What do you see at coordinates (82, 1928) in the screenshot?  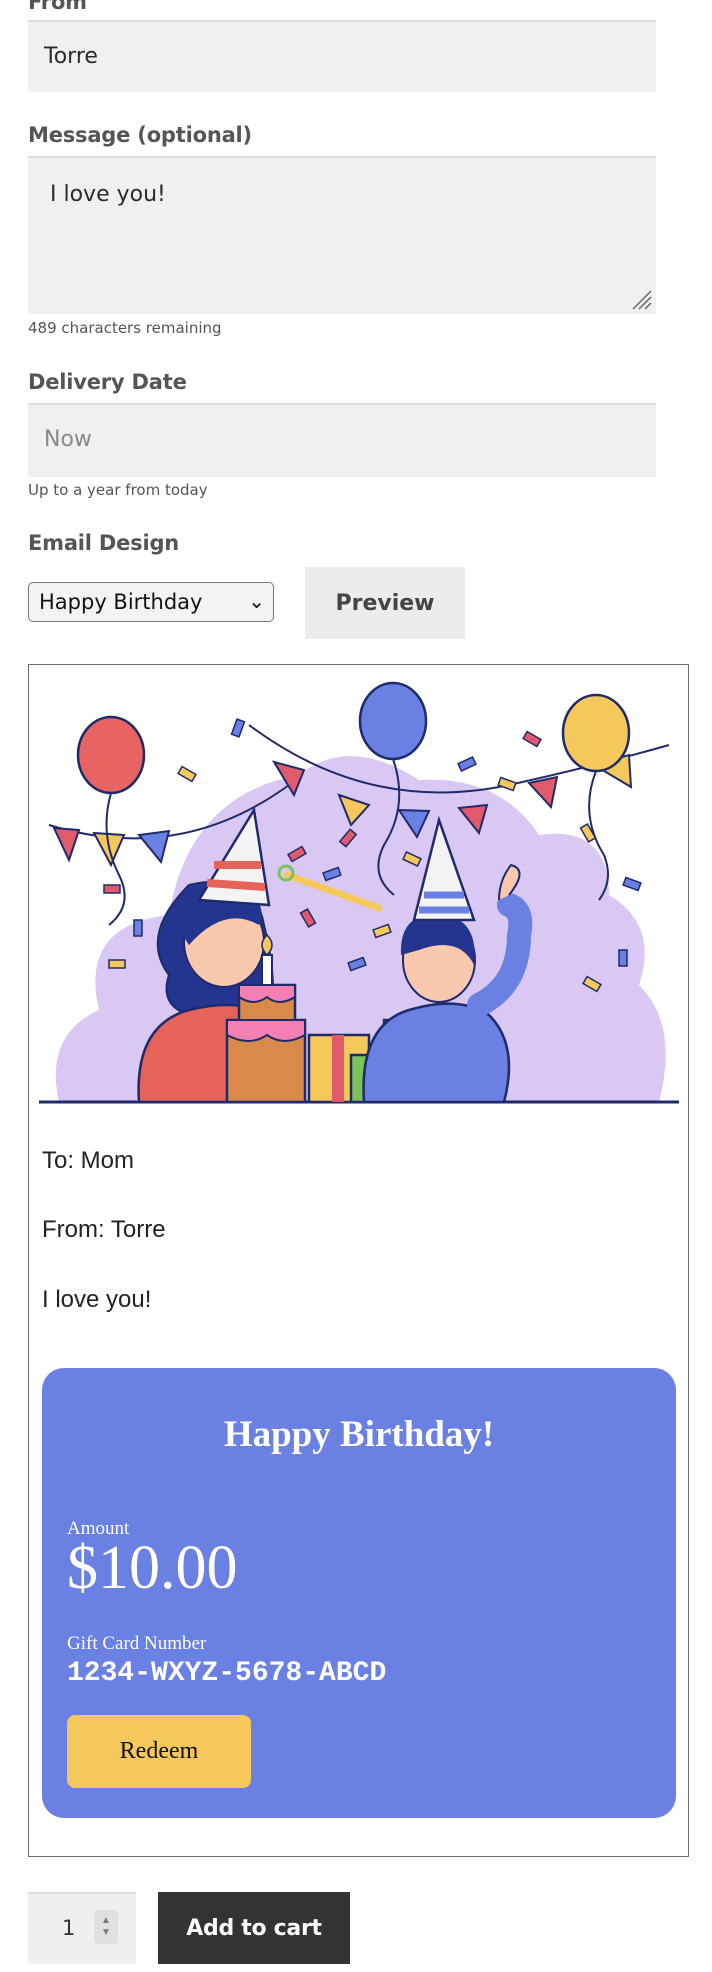 I see `quantity-stepper: 1 ▲ ▼` at bounding box center [82, 1928].